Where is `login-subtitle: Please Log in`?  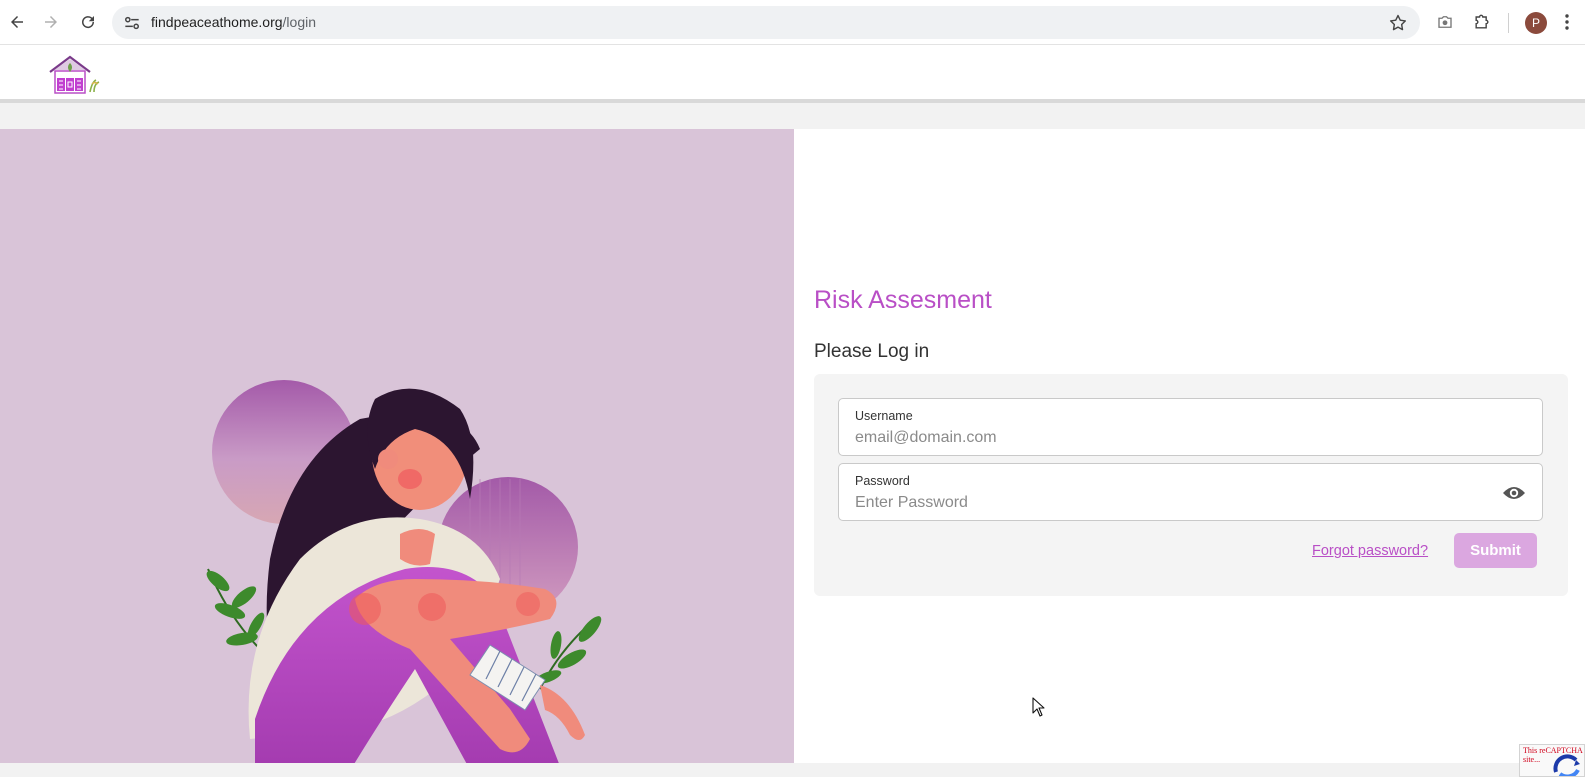
login-subtitle: Please Log in is located at coordinates (872, 351).